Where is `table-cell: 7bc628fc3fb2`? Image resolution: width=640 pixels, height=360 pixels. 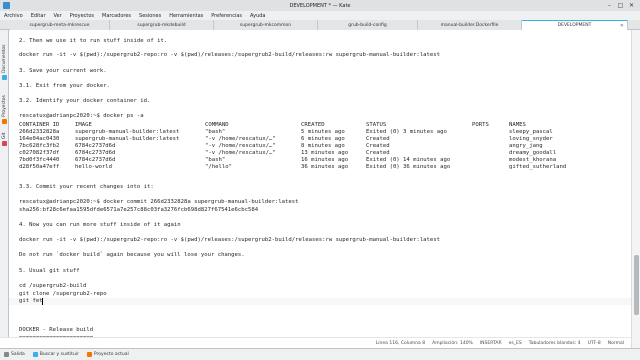
table-cell: 7bc628fc3fb2 is located at coordinates (39, 146).